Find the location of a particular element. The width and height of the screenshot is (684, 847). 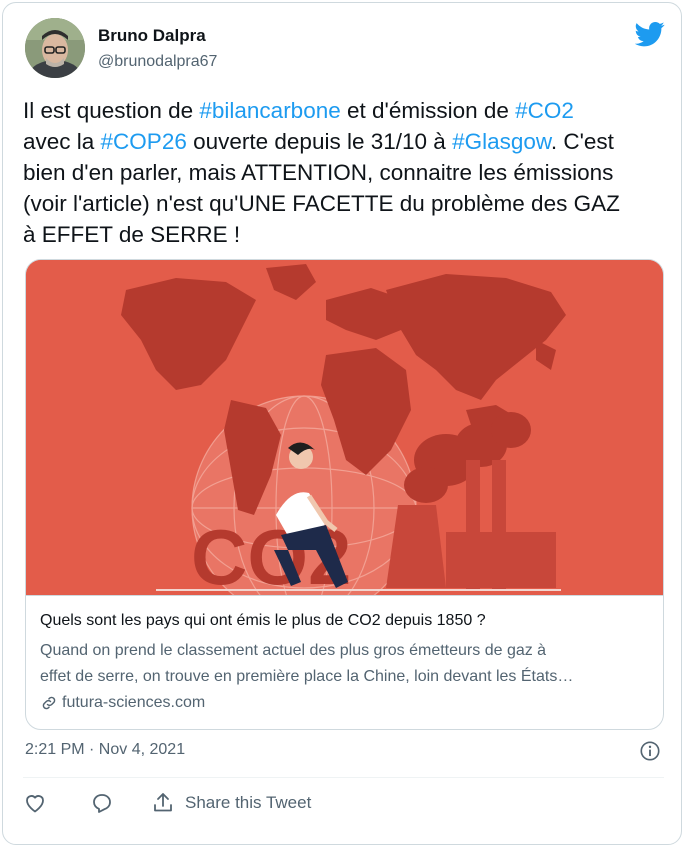

share-icon is located at coordinates (163, 802).